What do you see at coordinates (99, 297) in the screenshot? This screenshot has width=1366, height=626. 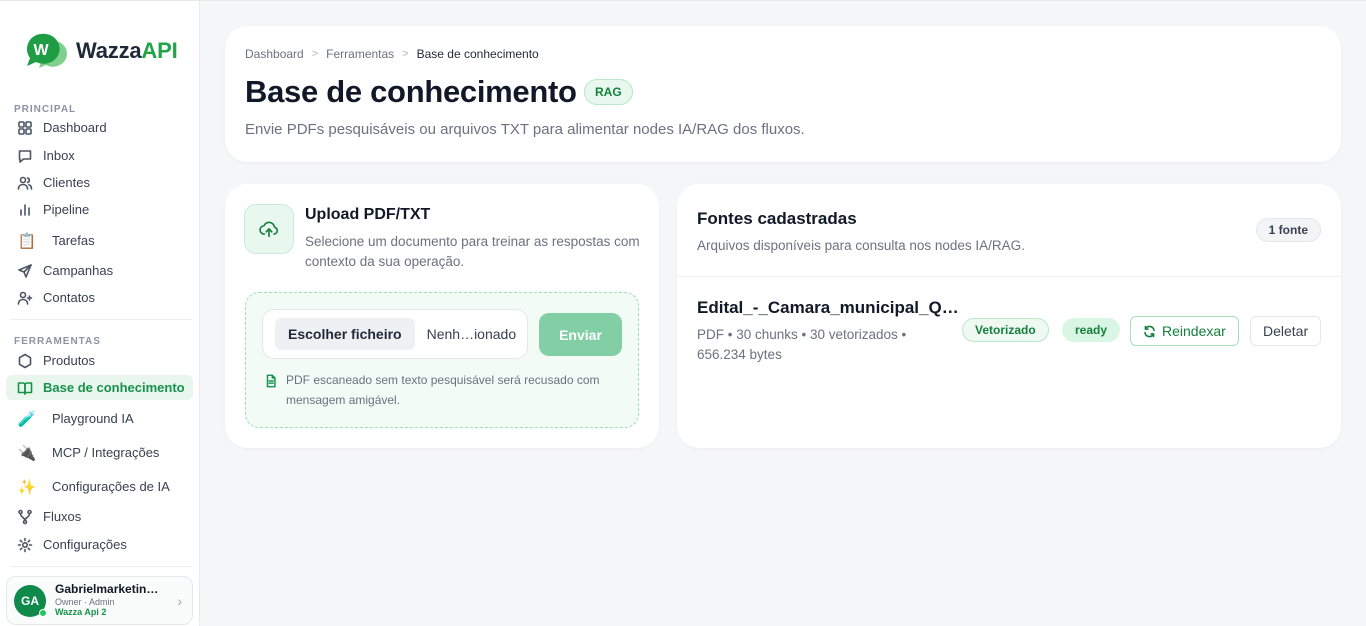 I see `sidebar-item-contatos: Contatos` at bounding box center [99, 297].